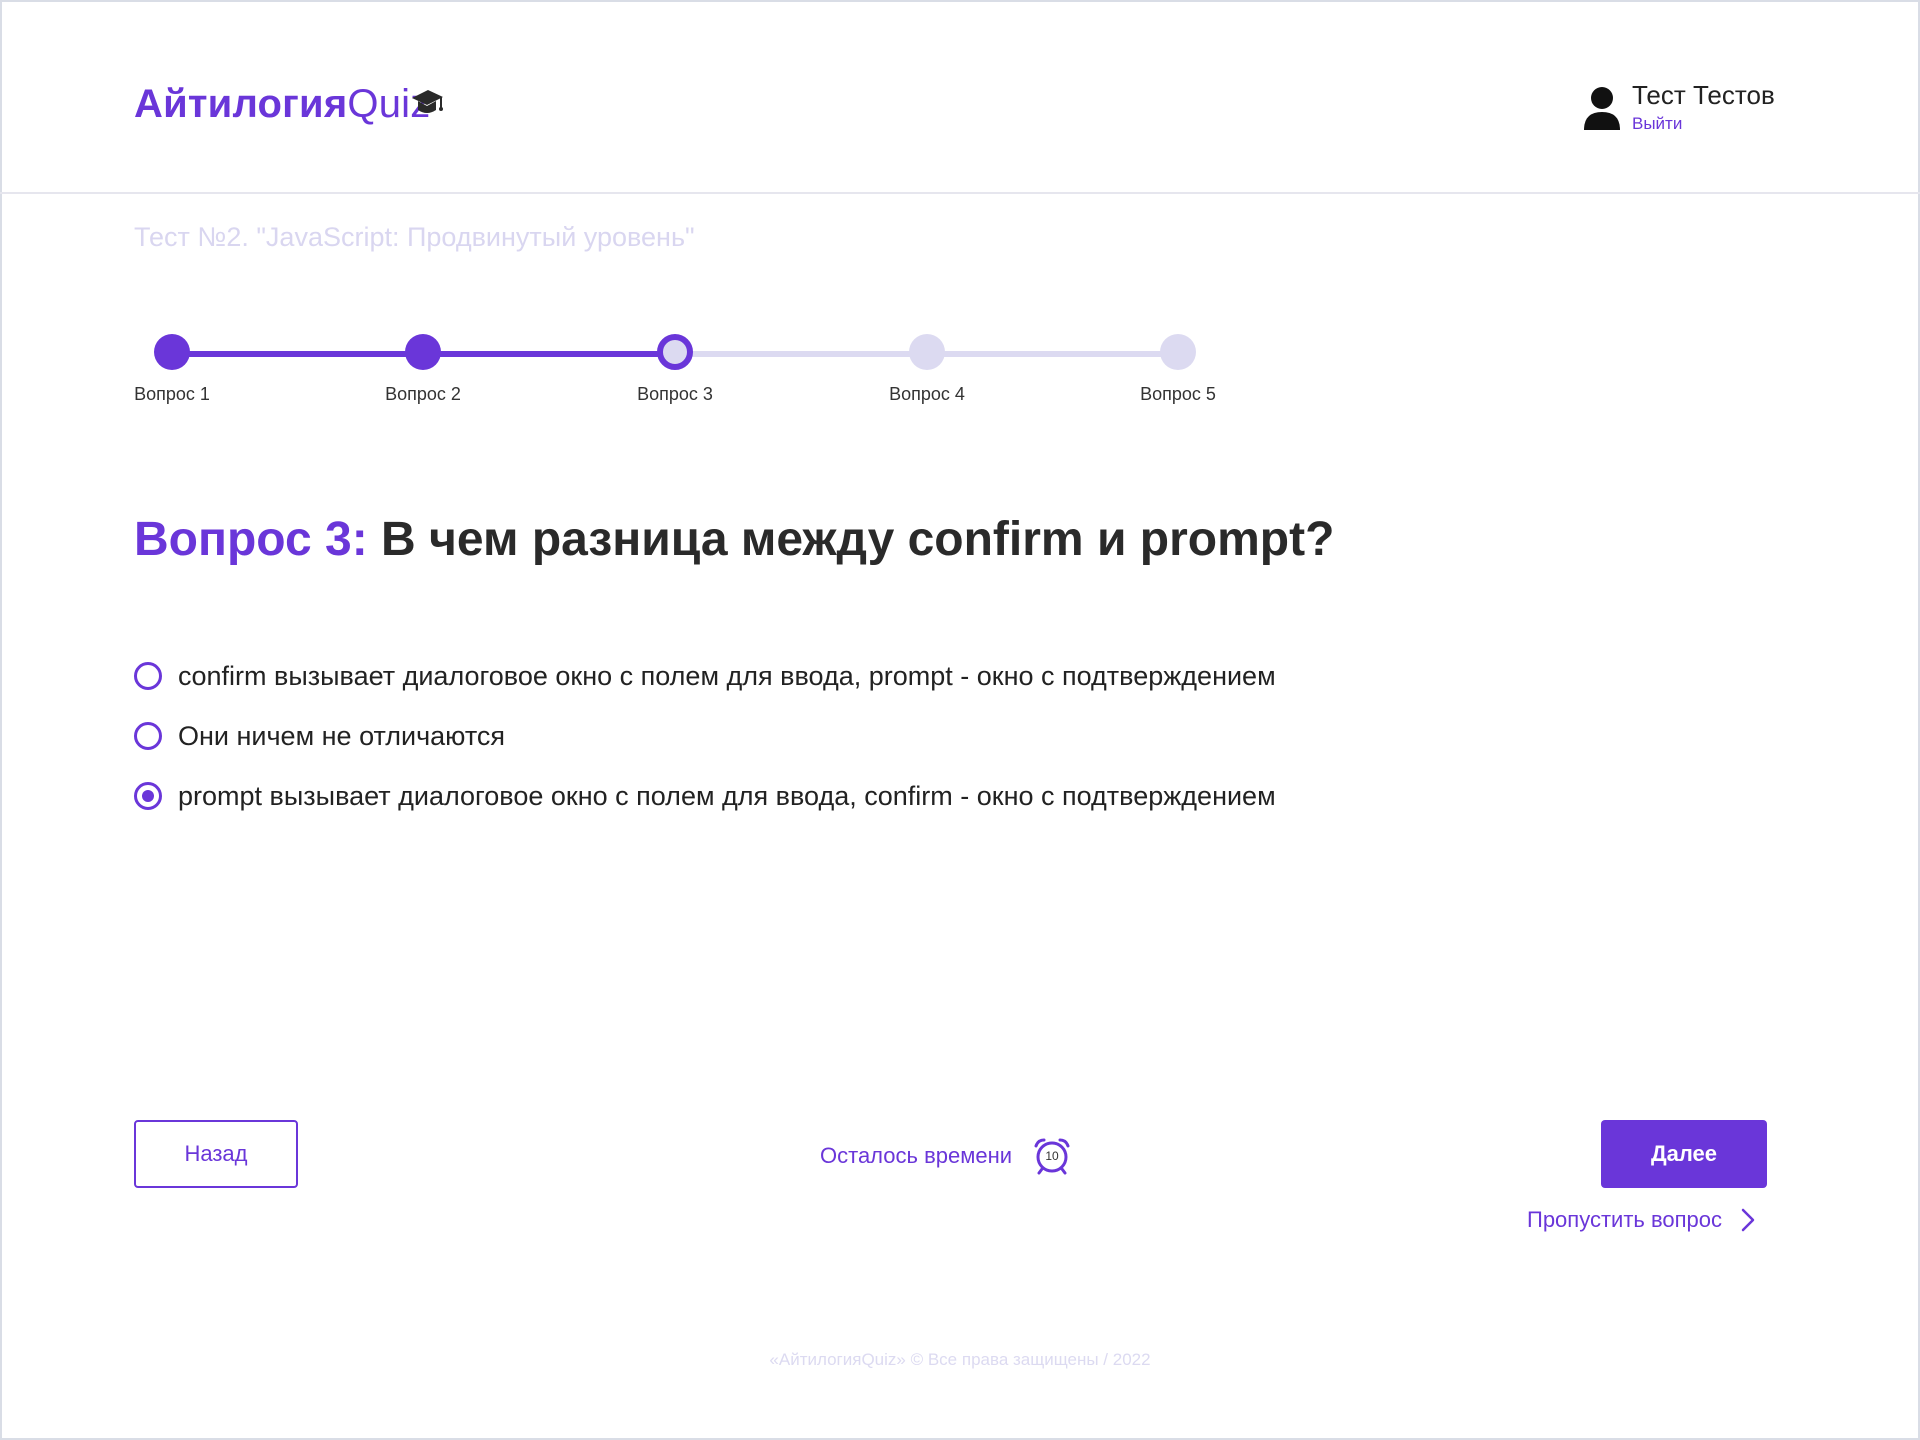  What do you see at coordinates (423, 394) in the screenshot?
I see `step-2-label: Вопрос 2` at bounding box center [423, 394].